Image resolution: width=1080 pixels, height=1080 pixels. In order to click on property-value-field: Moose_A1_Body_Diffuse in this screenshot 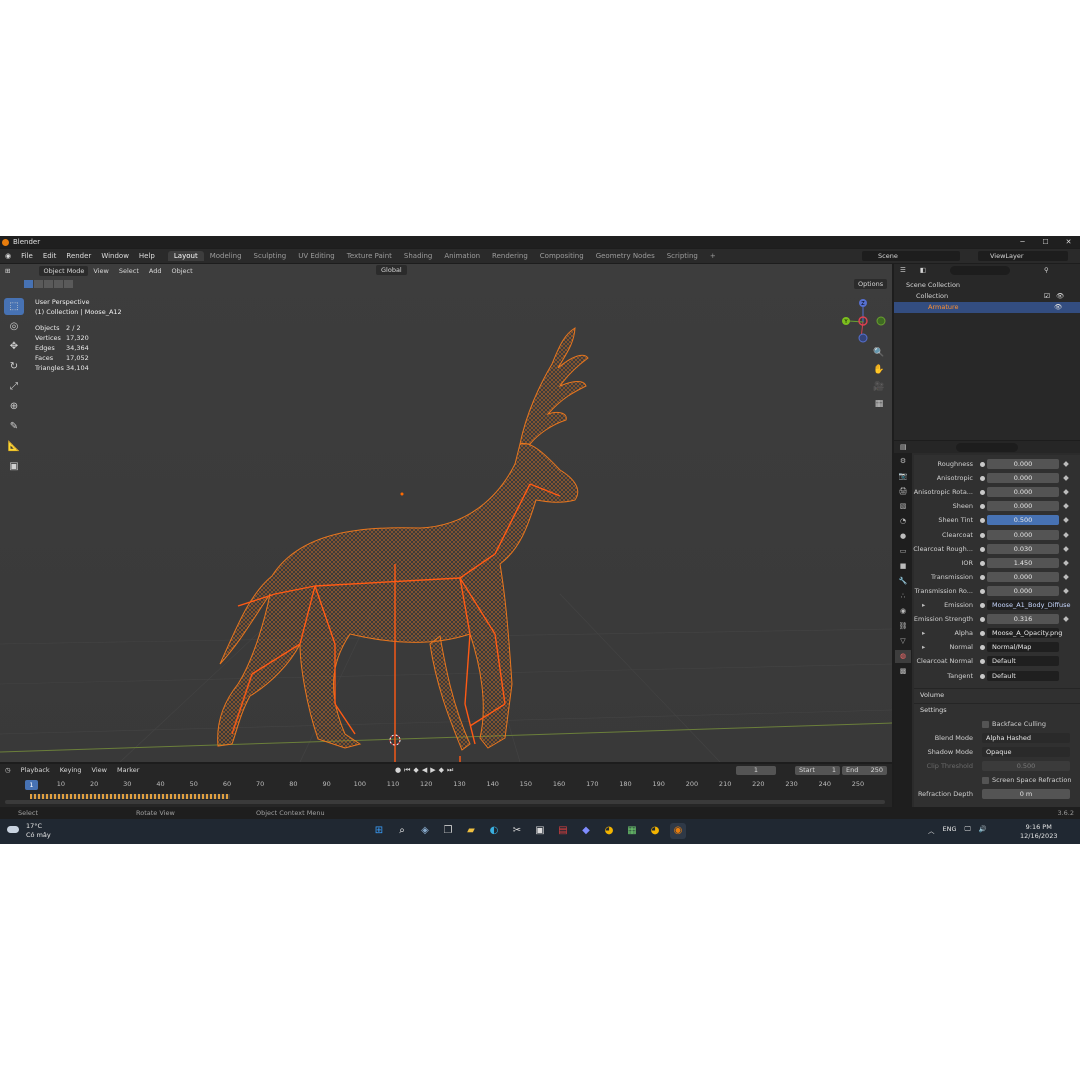, I will do `click(1028, 605)`.